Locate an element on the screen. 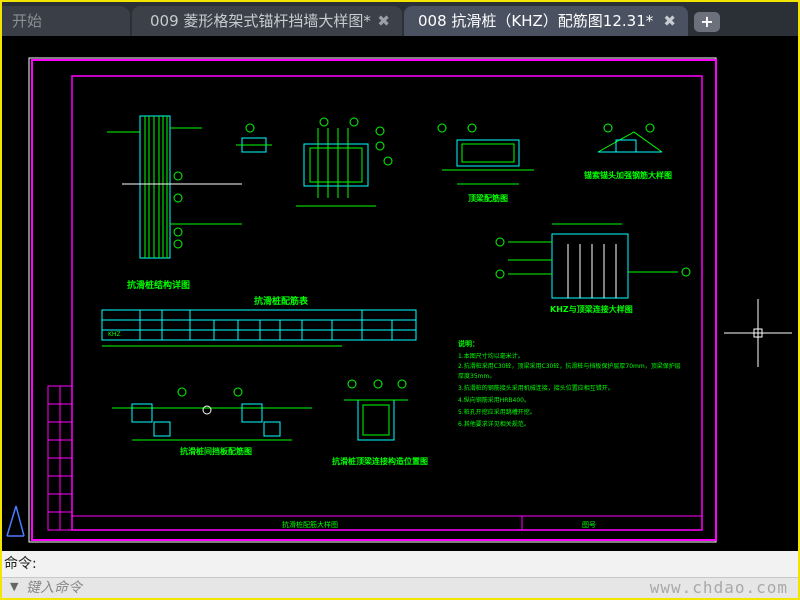  retaining-plan-view: 抗滑桩顶梁连接构造位置图 is located at coordinates (380, 422).